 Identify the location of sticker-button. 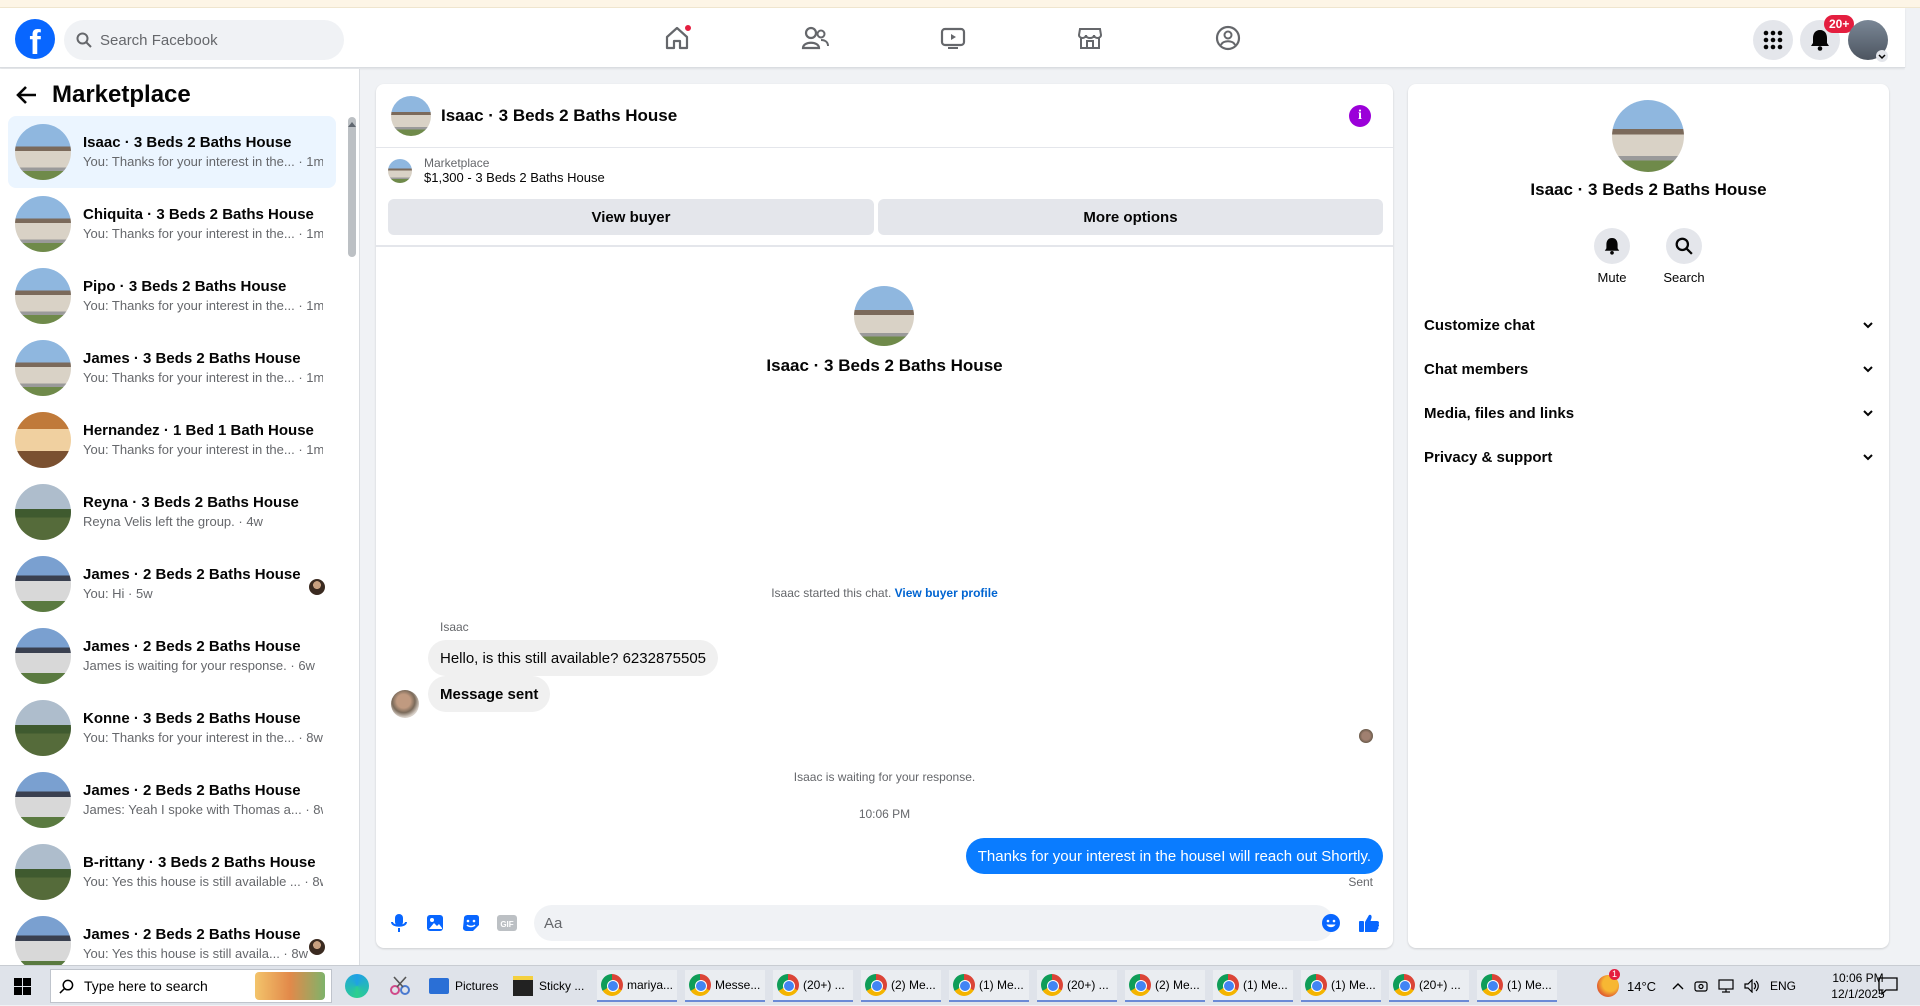
(471, 923).